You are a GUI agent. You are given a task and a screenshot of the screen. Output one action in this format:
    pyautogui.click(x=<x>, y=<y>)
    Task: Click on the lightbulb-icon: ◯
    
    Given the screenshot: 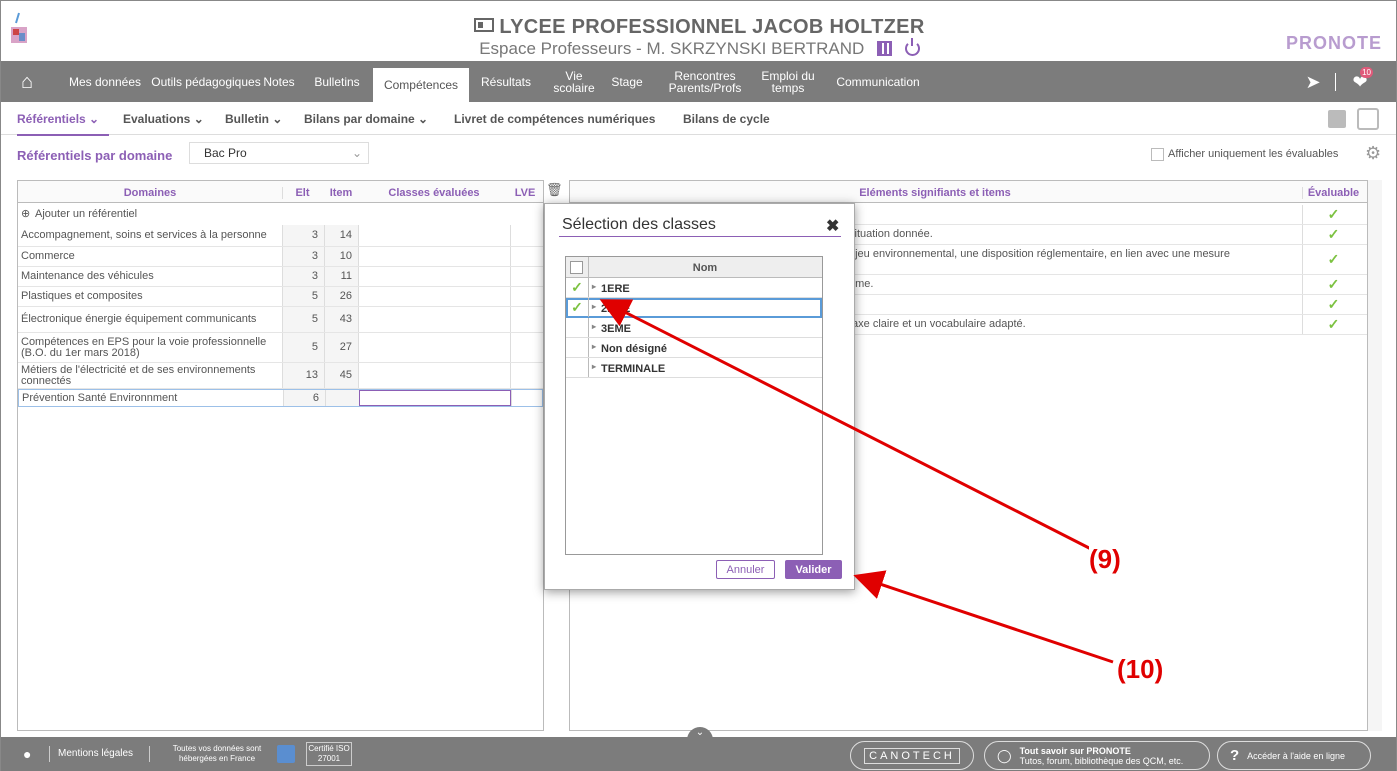 What is the action you would take?
    pyautogui.click(x=1004, y=755)
    